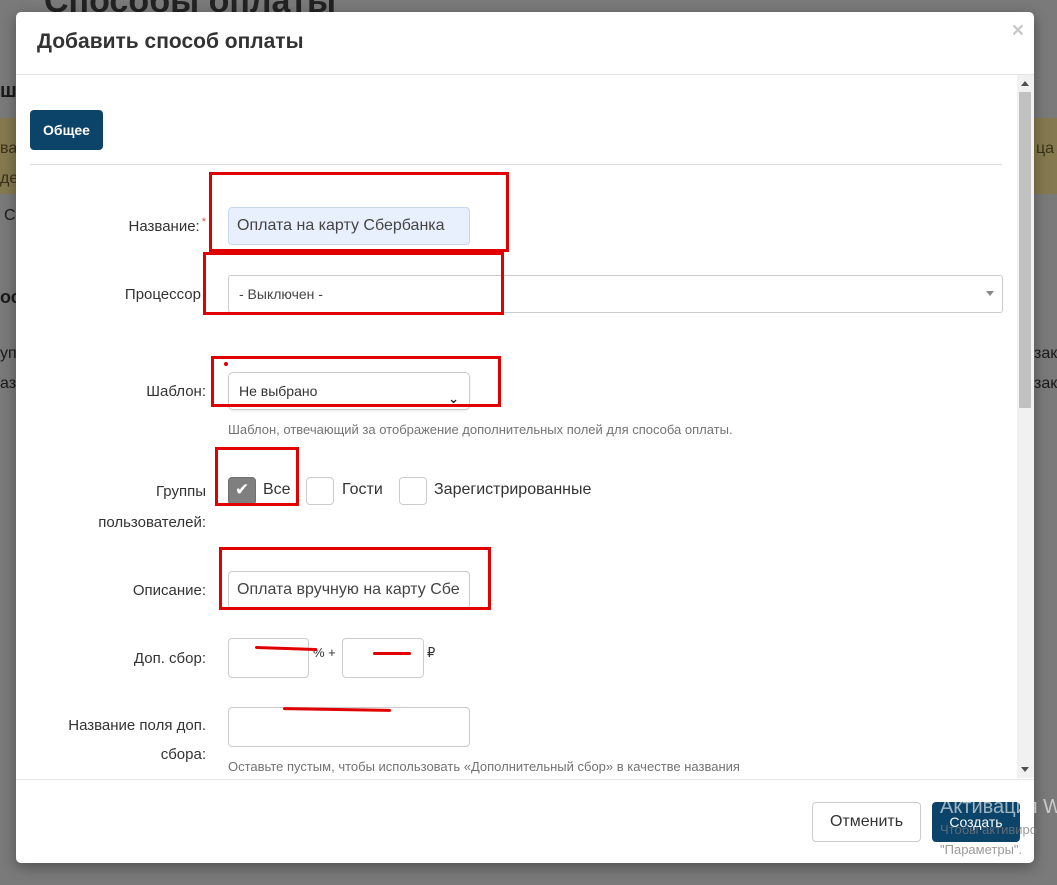 This screenshot has height=885, width=1057. What do you see at coordinates (111, 226) in the screenshot?
I see `name-label: Название: *` at bounding box center [111, 226].